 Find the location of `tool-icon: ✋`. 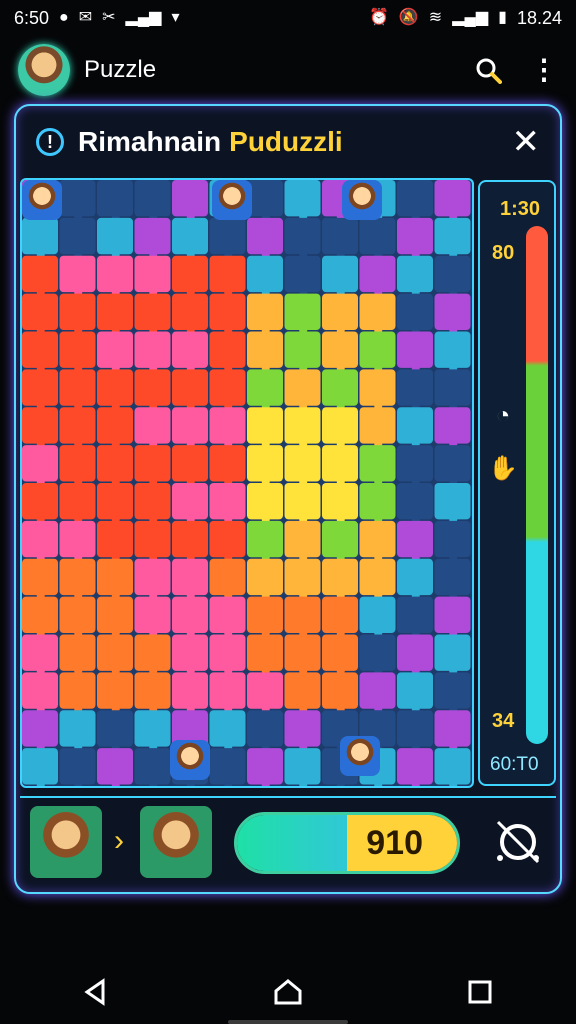

tool-icon: ✋ is located at coordinates (503, 469).